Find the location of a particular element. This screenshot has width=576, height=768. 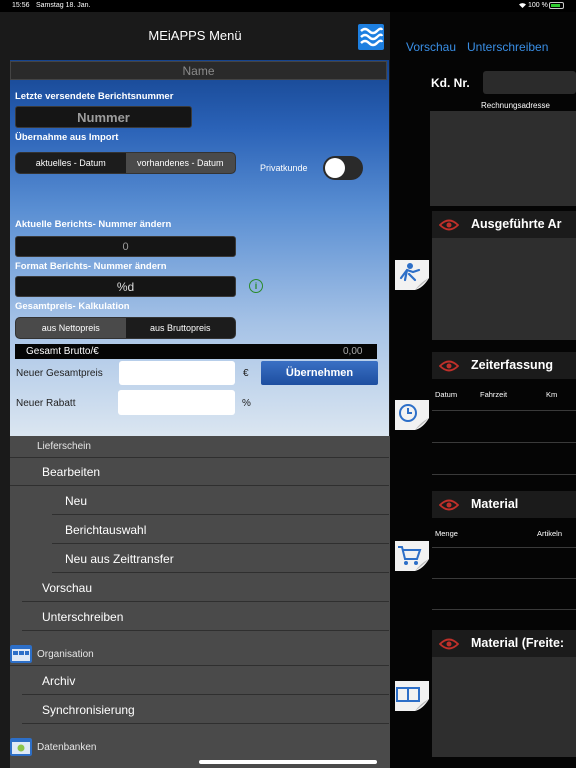

clock-icon is located at coordinates (412, 415).